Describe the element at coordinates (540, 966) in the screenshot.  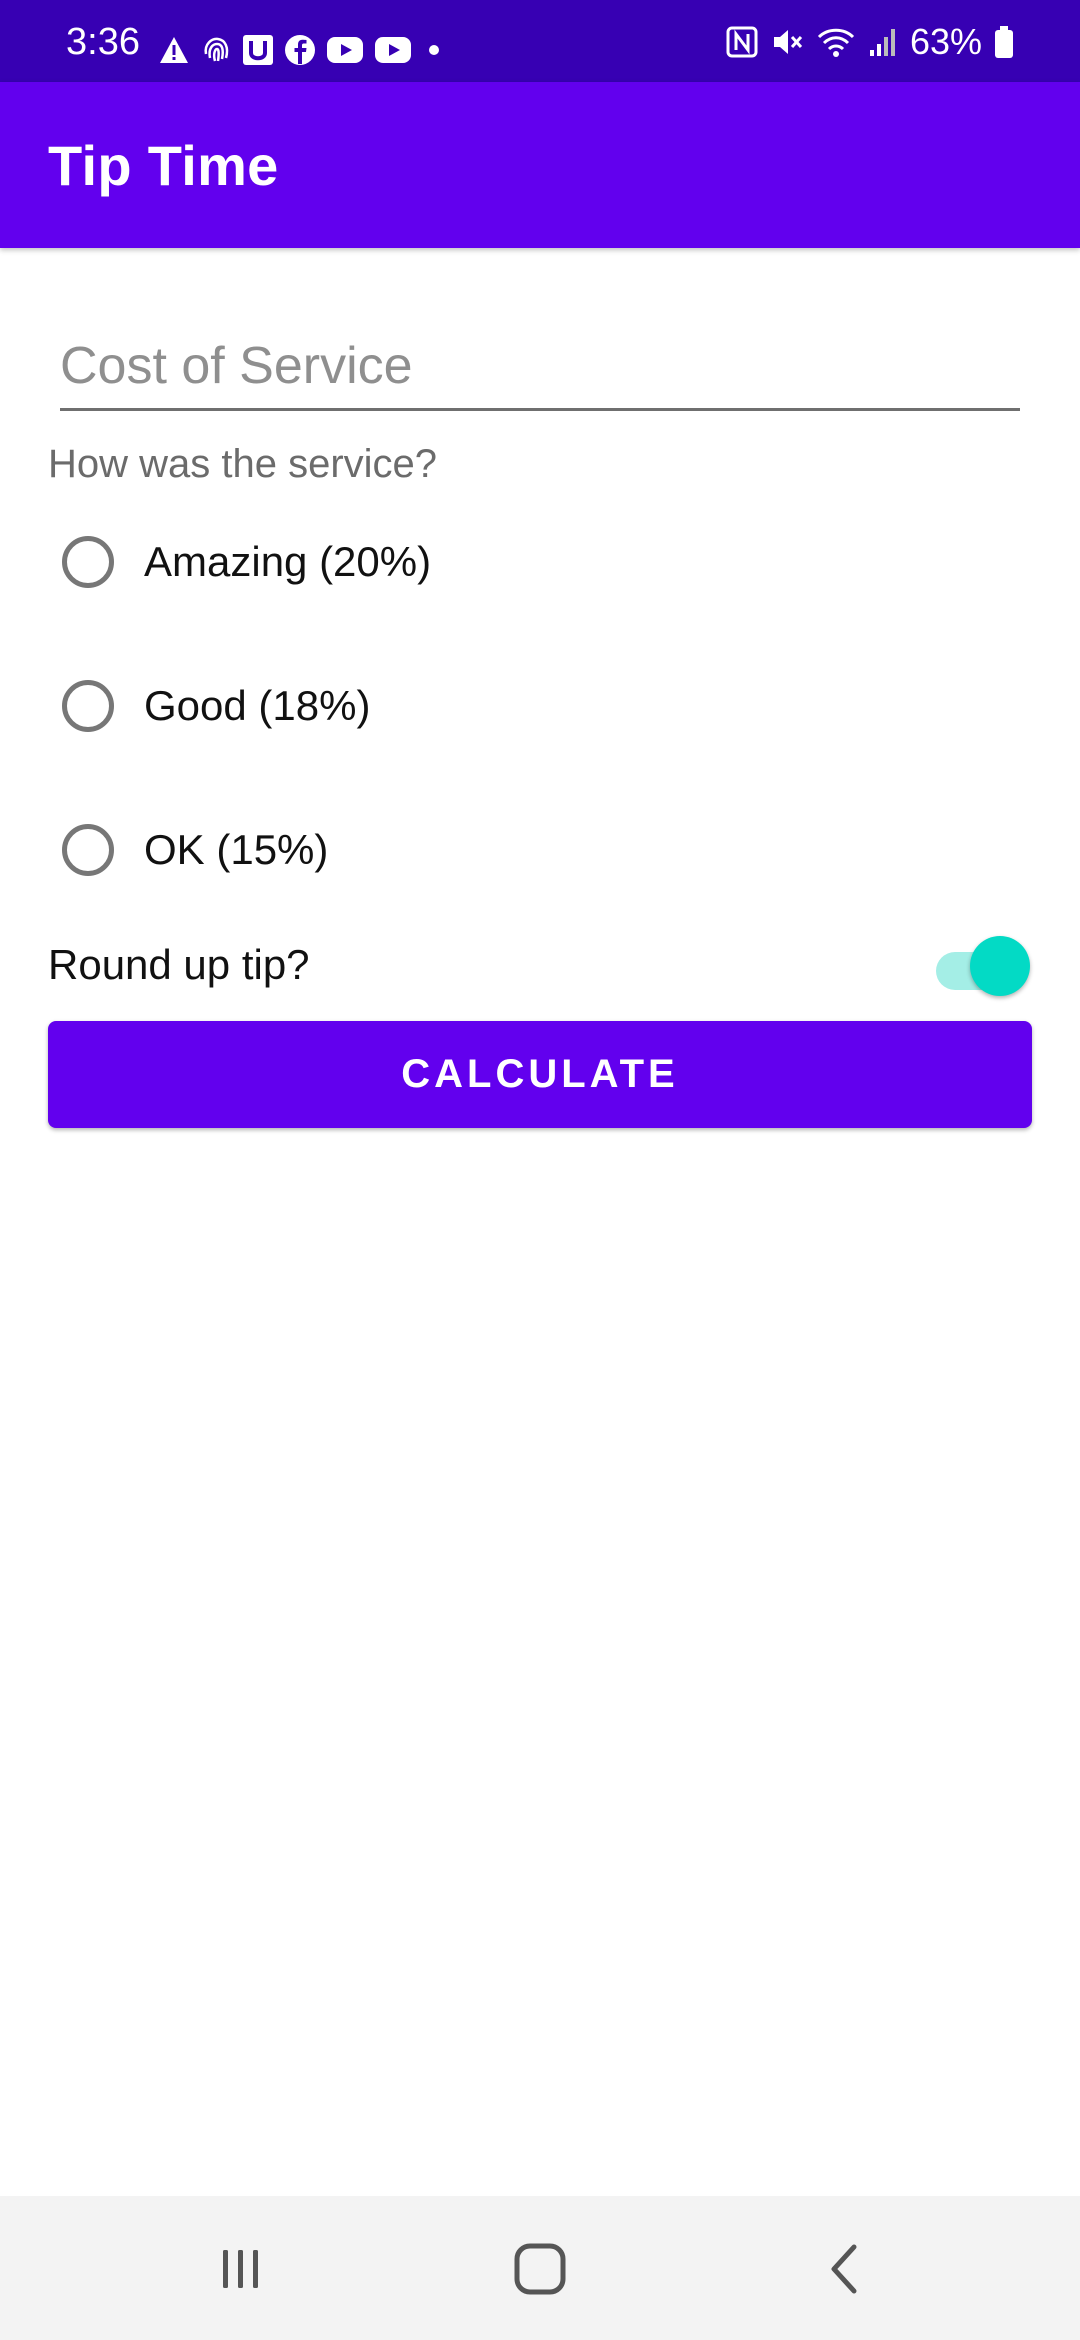
I see `round-up-row: Round up tip?` at that location.